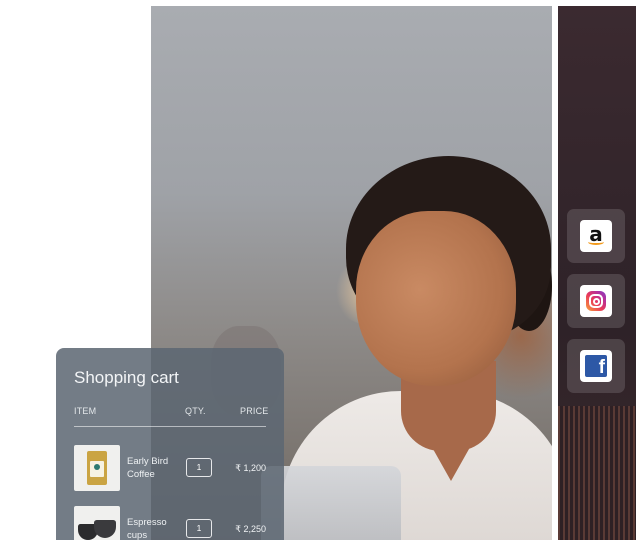  I want to click on cart-row: Espresso cups 1 ₹ 2,250, so click(170, 523).